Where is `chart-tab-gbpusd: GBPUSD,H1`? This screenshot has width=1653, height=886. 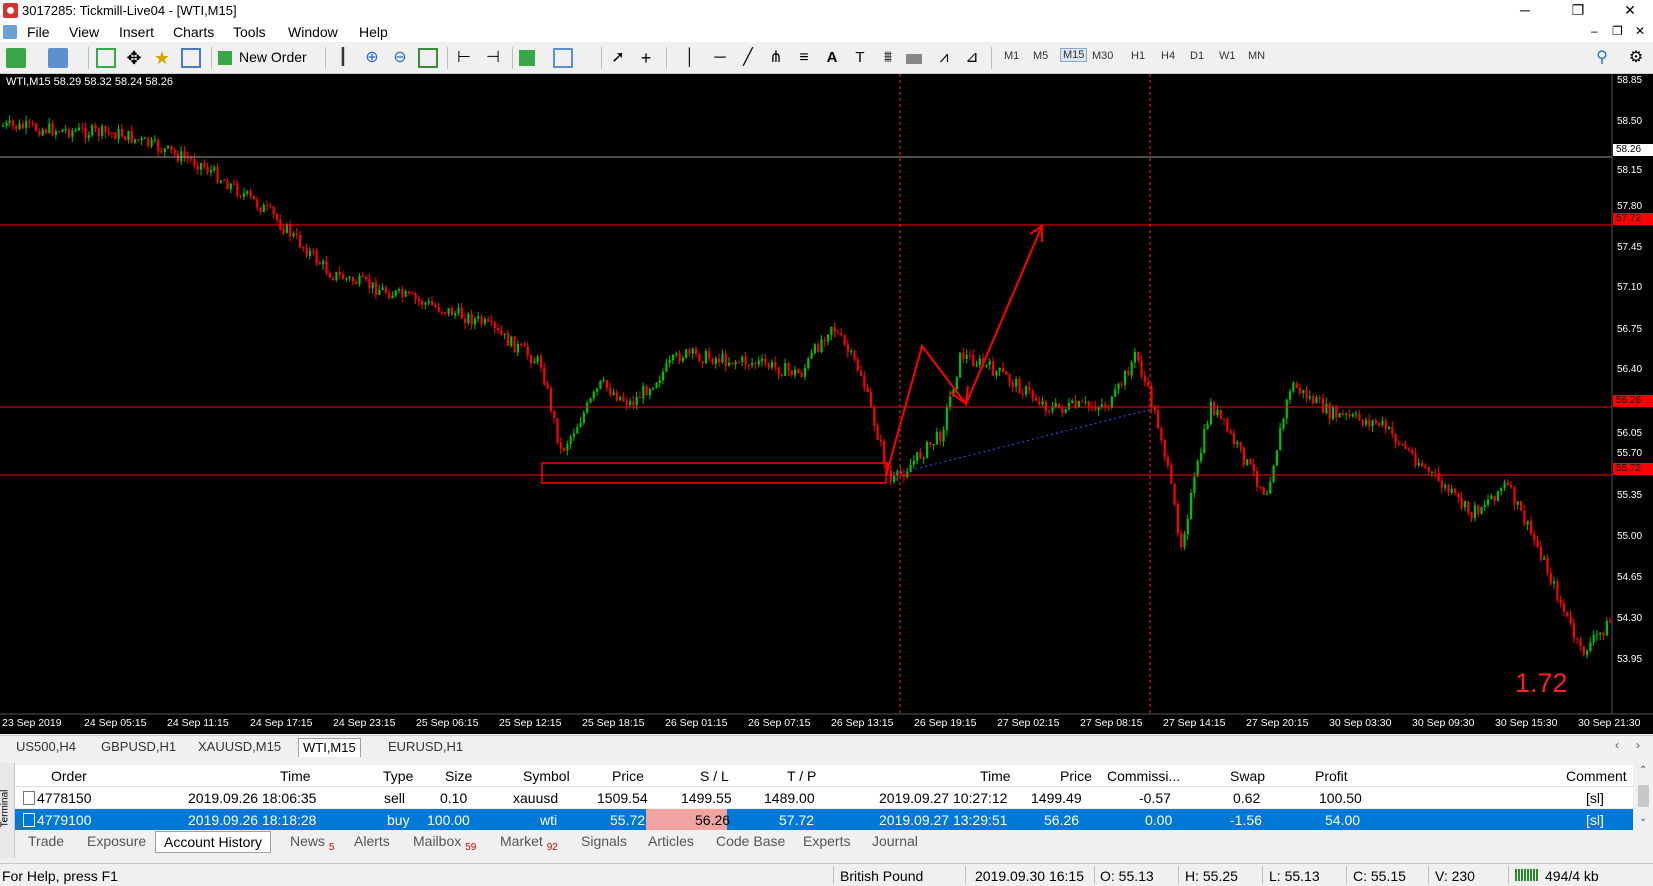
chart-tab-gbpusd: GBPUSD,H1 is located at coordinates (138, 747).